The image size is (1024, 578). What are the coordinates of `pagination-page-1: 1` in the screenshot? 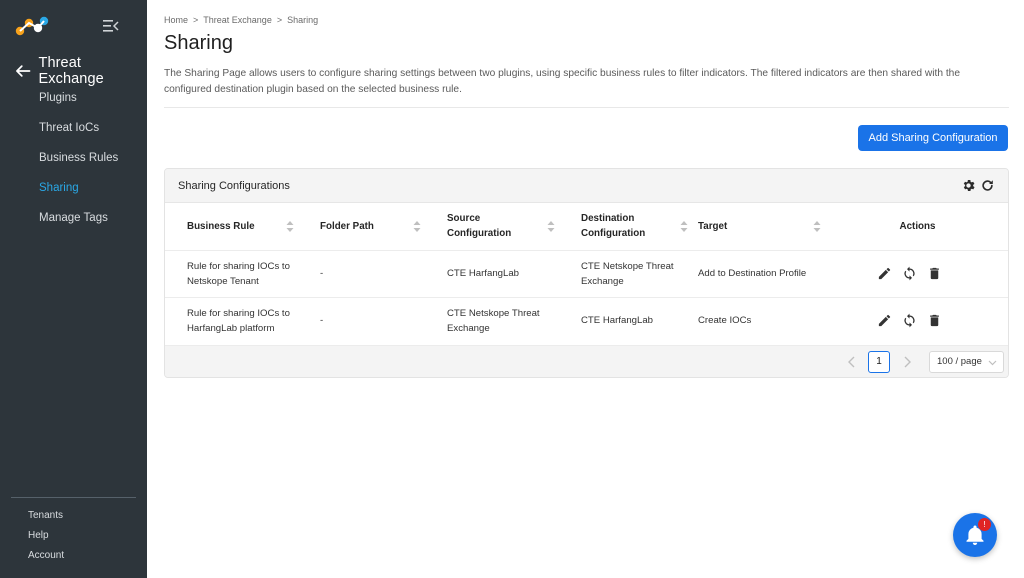 It's located at (879, 362).